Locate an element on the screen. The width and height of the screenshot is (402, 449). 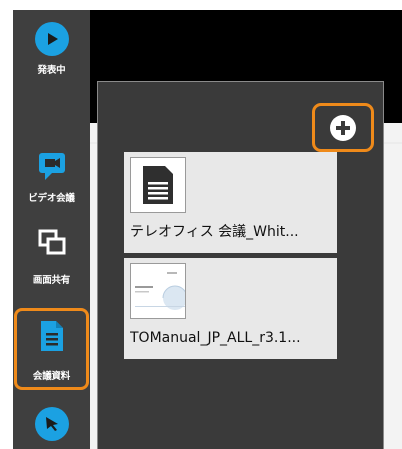
sidebar-item-label: ビデオ会議 is located at coordinates (51, 198).